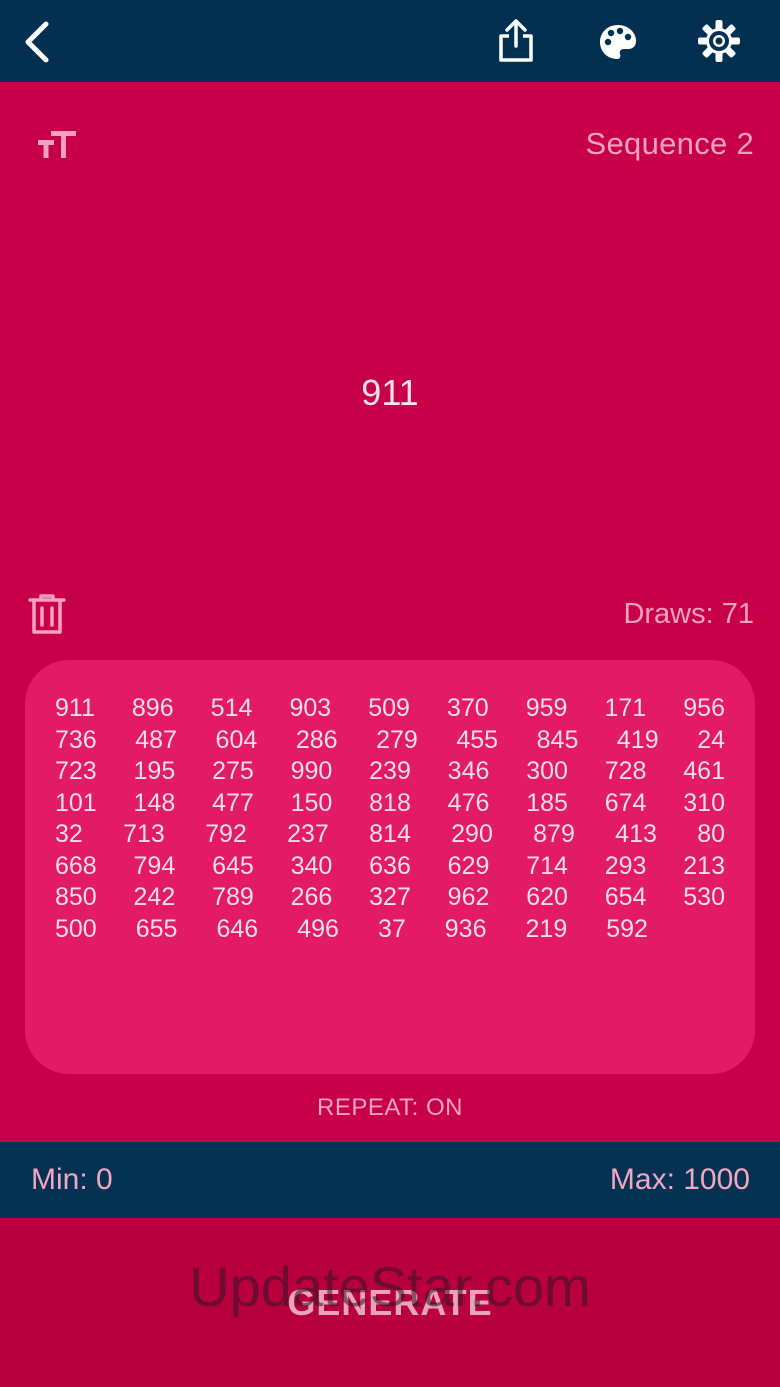 This screenshot has height=1387, width=780. What do you see at coordinates (477, 739) in the screenshot?
I see `history-number: 455` at bounding box center [477, 739].